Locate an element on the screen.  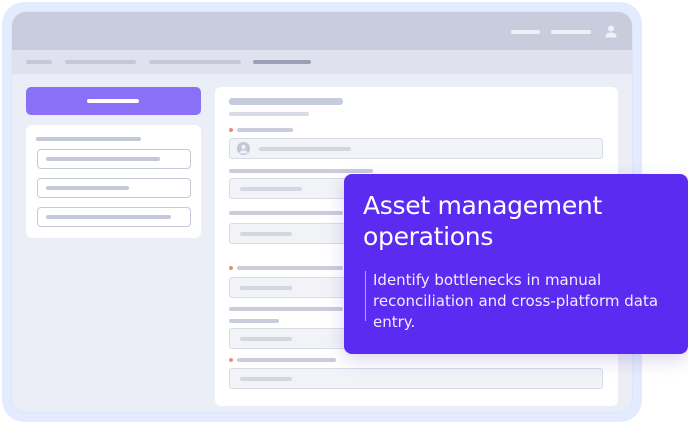
primary-button-label is located at coordinates (113, 101).